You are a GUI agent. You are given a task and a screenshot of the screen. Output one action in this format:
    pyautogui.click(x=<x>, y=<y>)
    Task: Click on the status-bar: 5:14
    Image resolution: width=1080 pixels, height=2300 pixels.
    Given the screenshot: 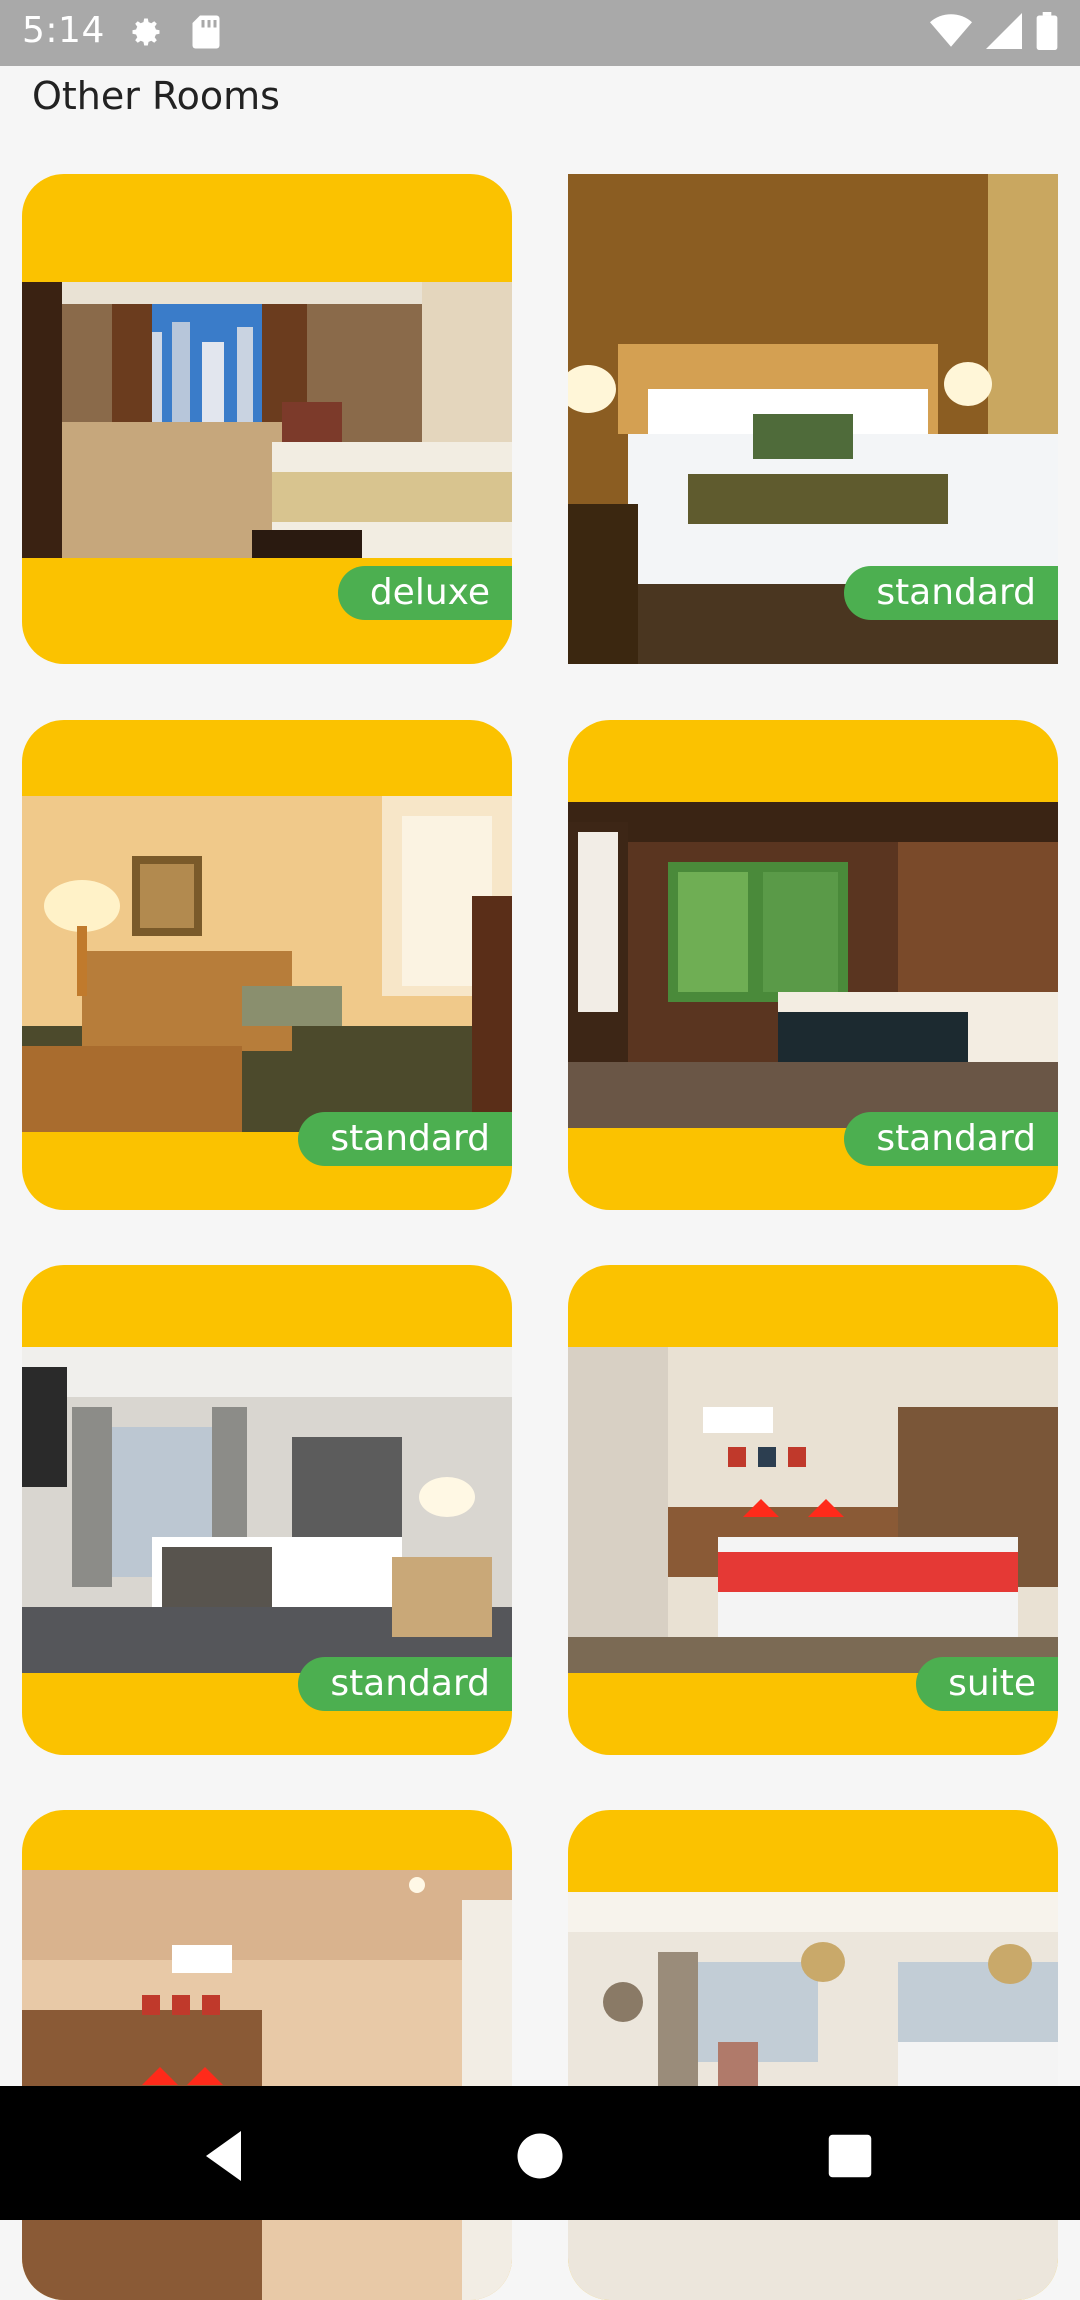 What is the action you would take?
    pyautogui.click(x=540, y=33)
    